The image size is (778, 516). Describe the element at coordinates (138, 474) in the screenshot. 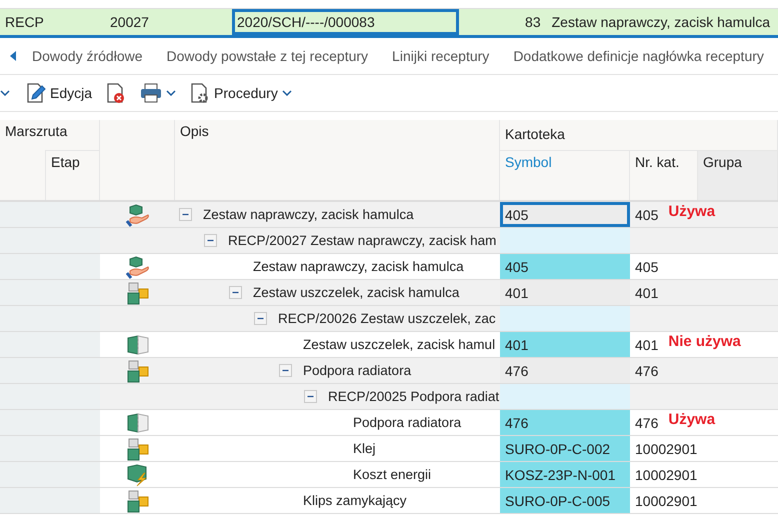

I see `box-lightning-icon` at that location.